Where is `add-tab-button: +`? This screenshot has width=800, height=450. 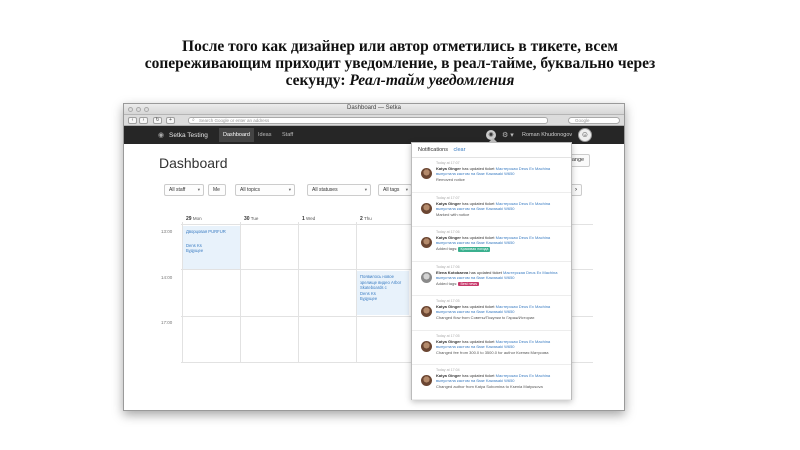
add-tab-button: + is located at coordinates (170, 120).